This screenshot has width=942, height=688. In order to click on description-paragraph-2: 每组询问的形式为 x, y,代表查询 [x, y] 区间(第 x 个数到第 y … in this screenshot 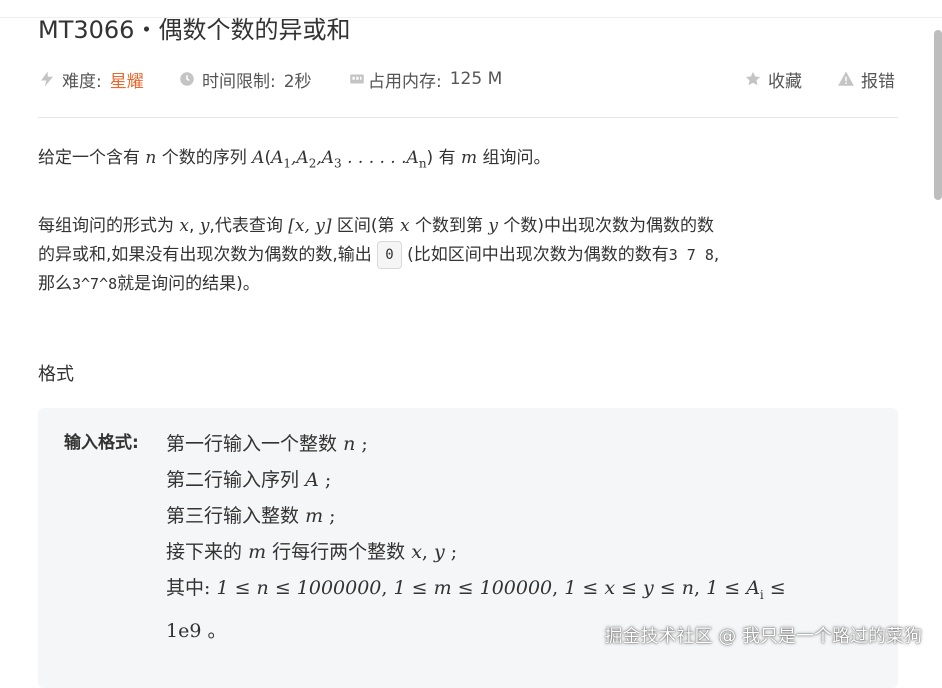, I will do `click(468, 255)`.